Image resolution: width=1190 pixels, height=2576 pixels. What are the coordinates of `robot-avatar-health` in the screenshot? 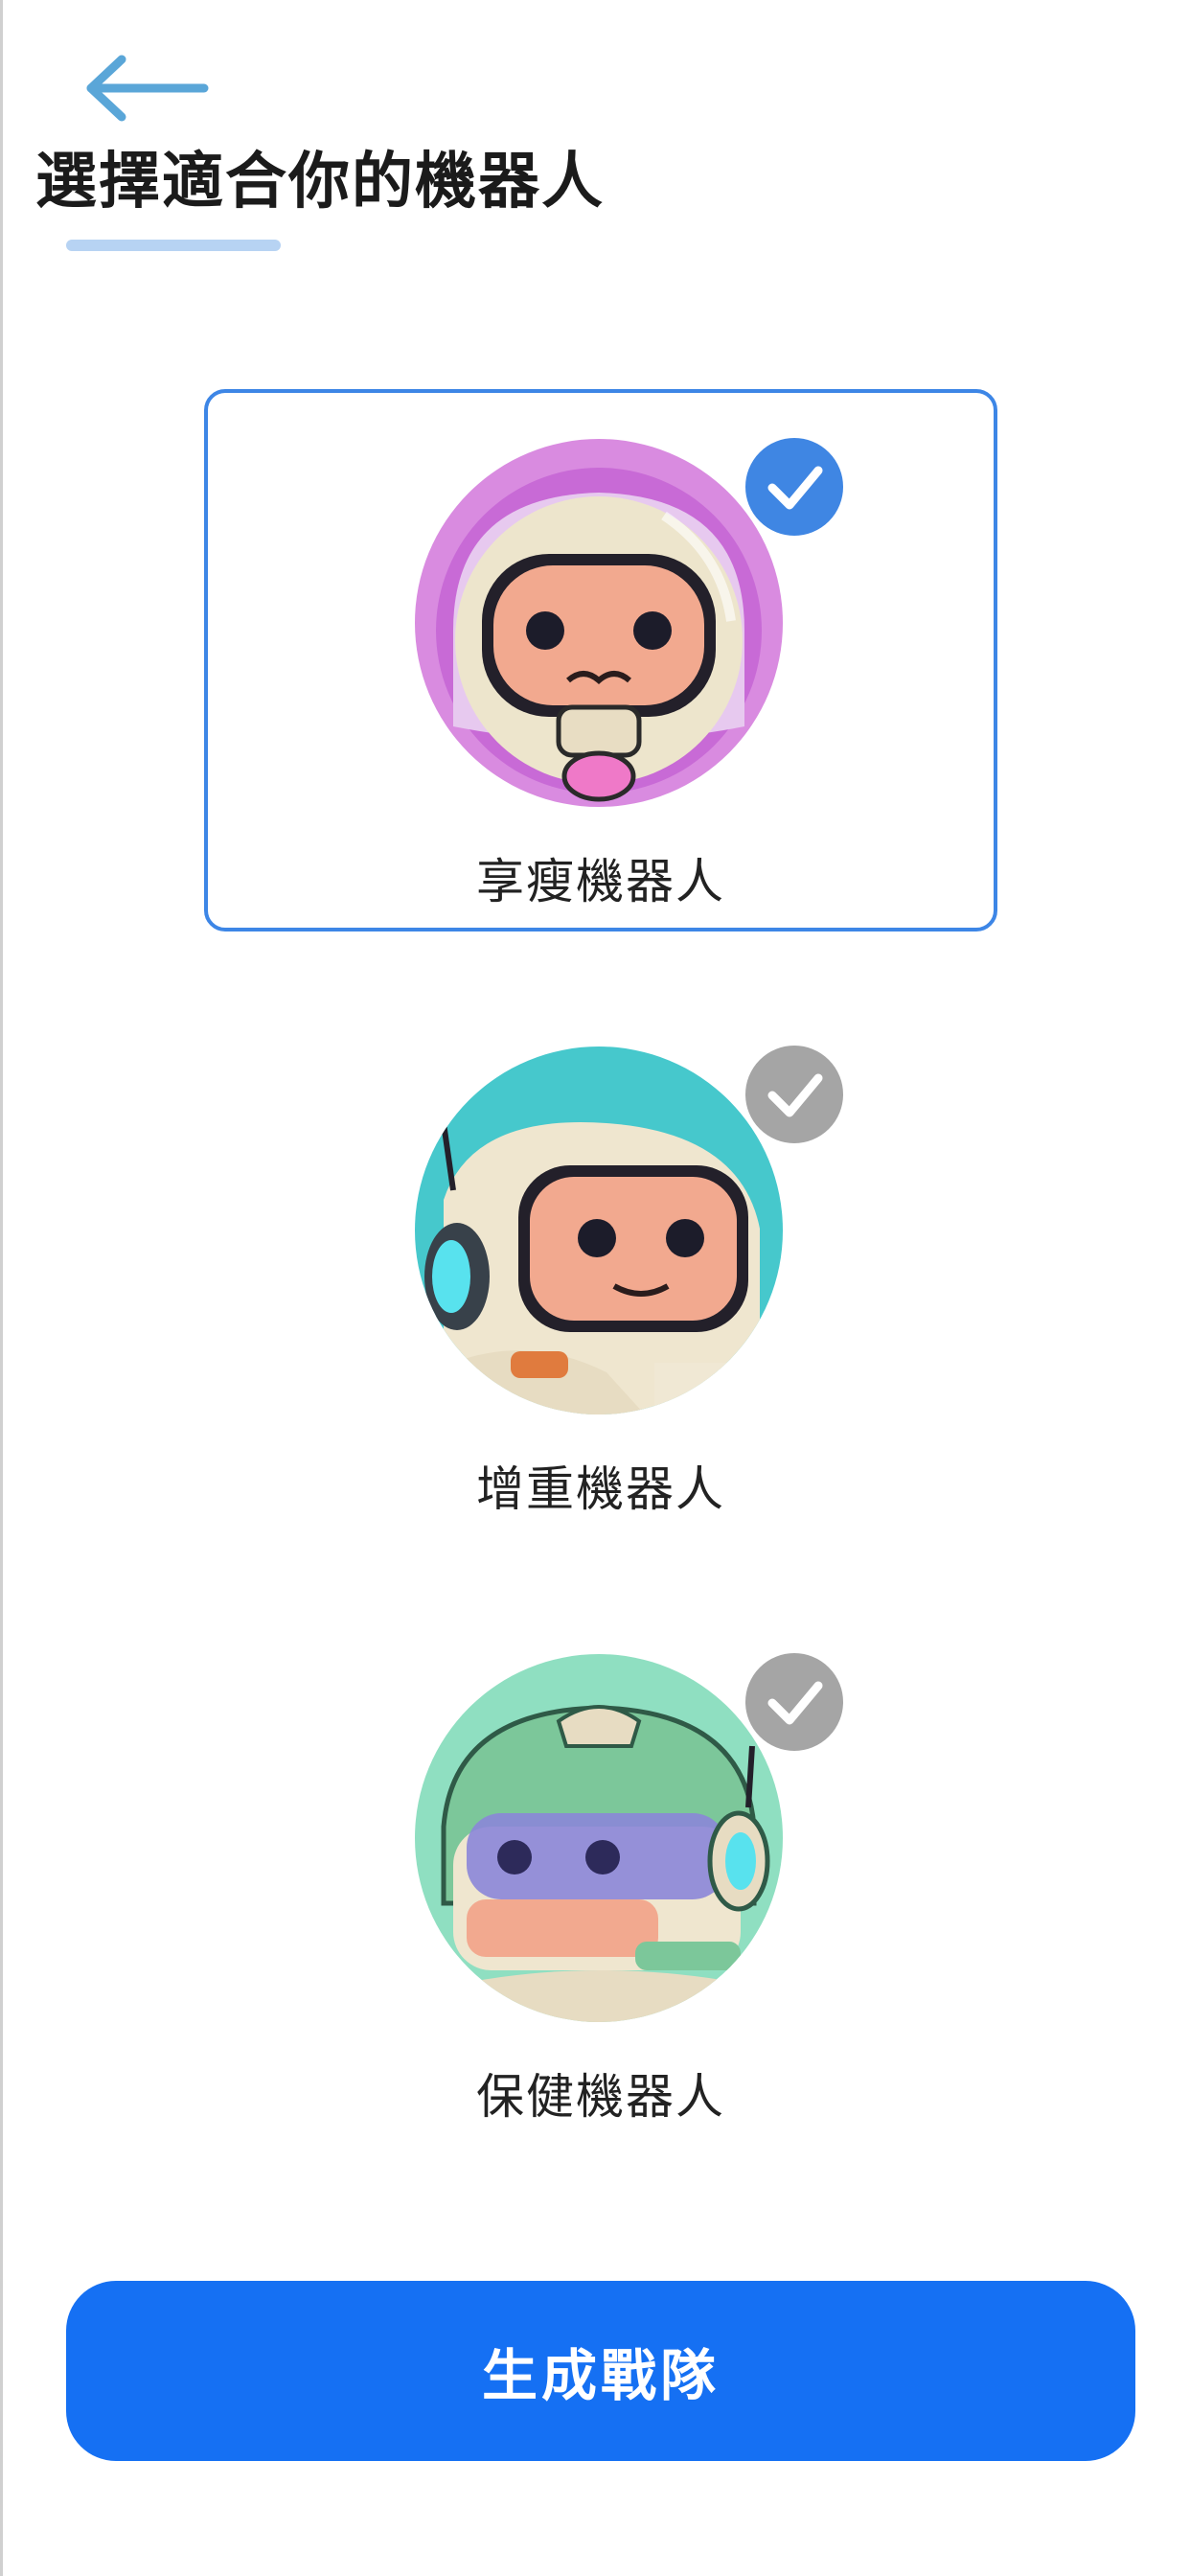 It's located at (599, 1838).